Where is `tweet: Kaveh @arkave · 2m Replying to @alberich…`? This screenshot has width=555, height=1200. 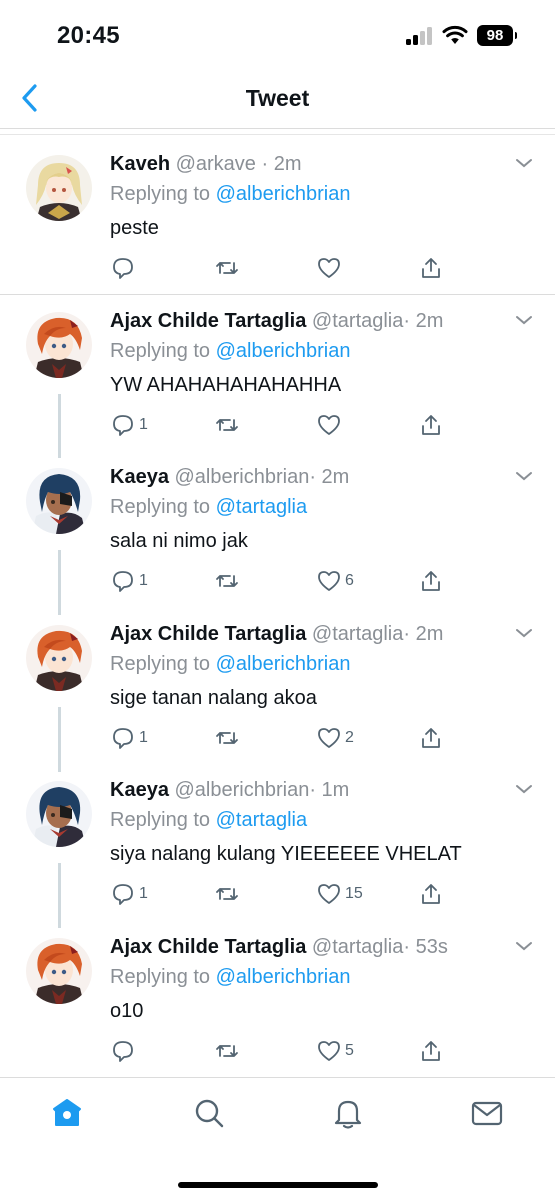 tweet: Kaveh @arkave · 2m Replying to @alberich… is located at coordinates (277, 223).